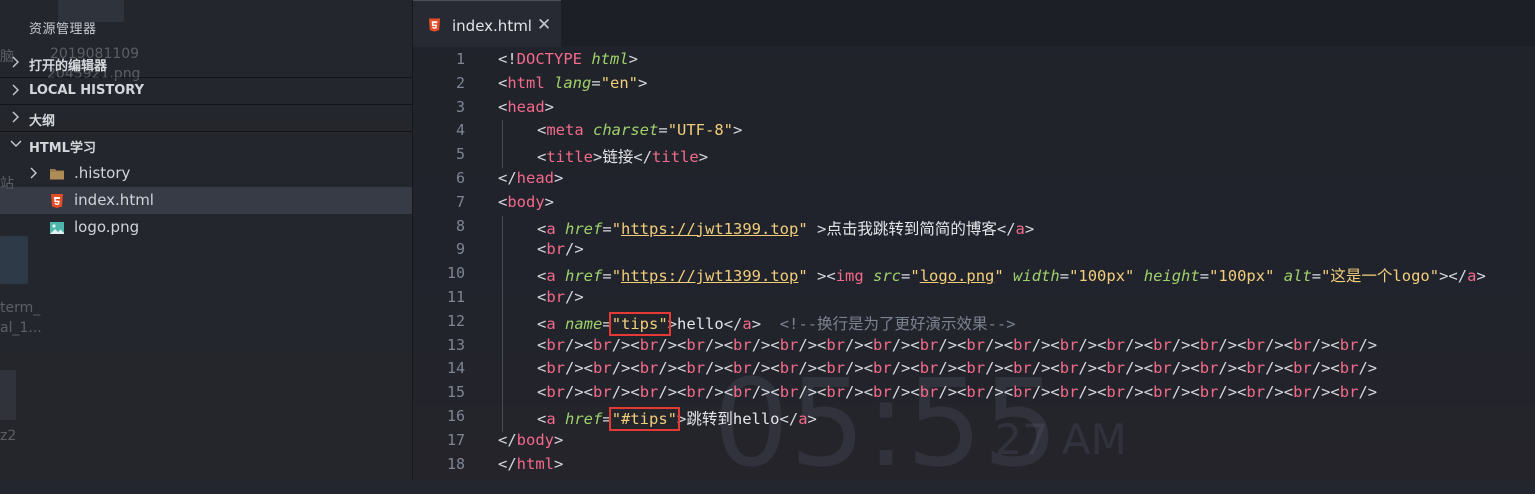  I want to click on code-line: 5 <title>链接</title>, so click(974, 155).